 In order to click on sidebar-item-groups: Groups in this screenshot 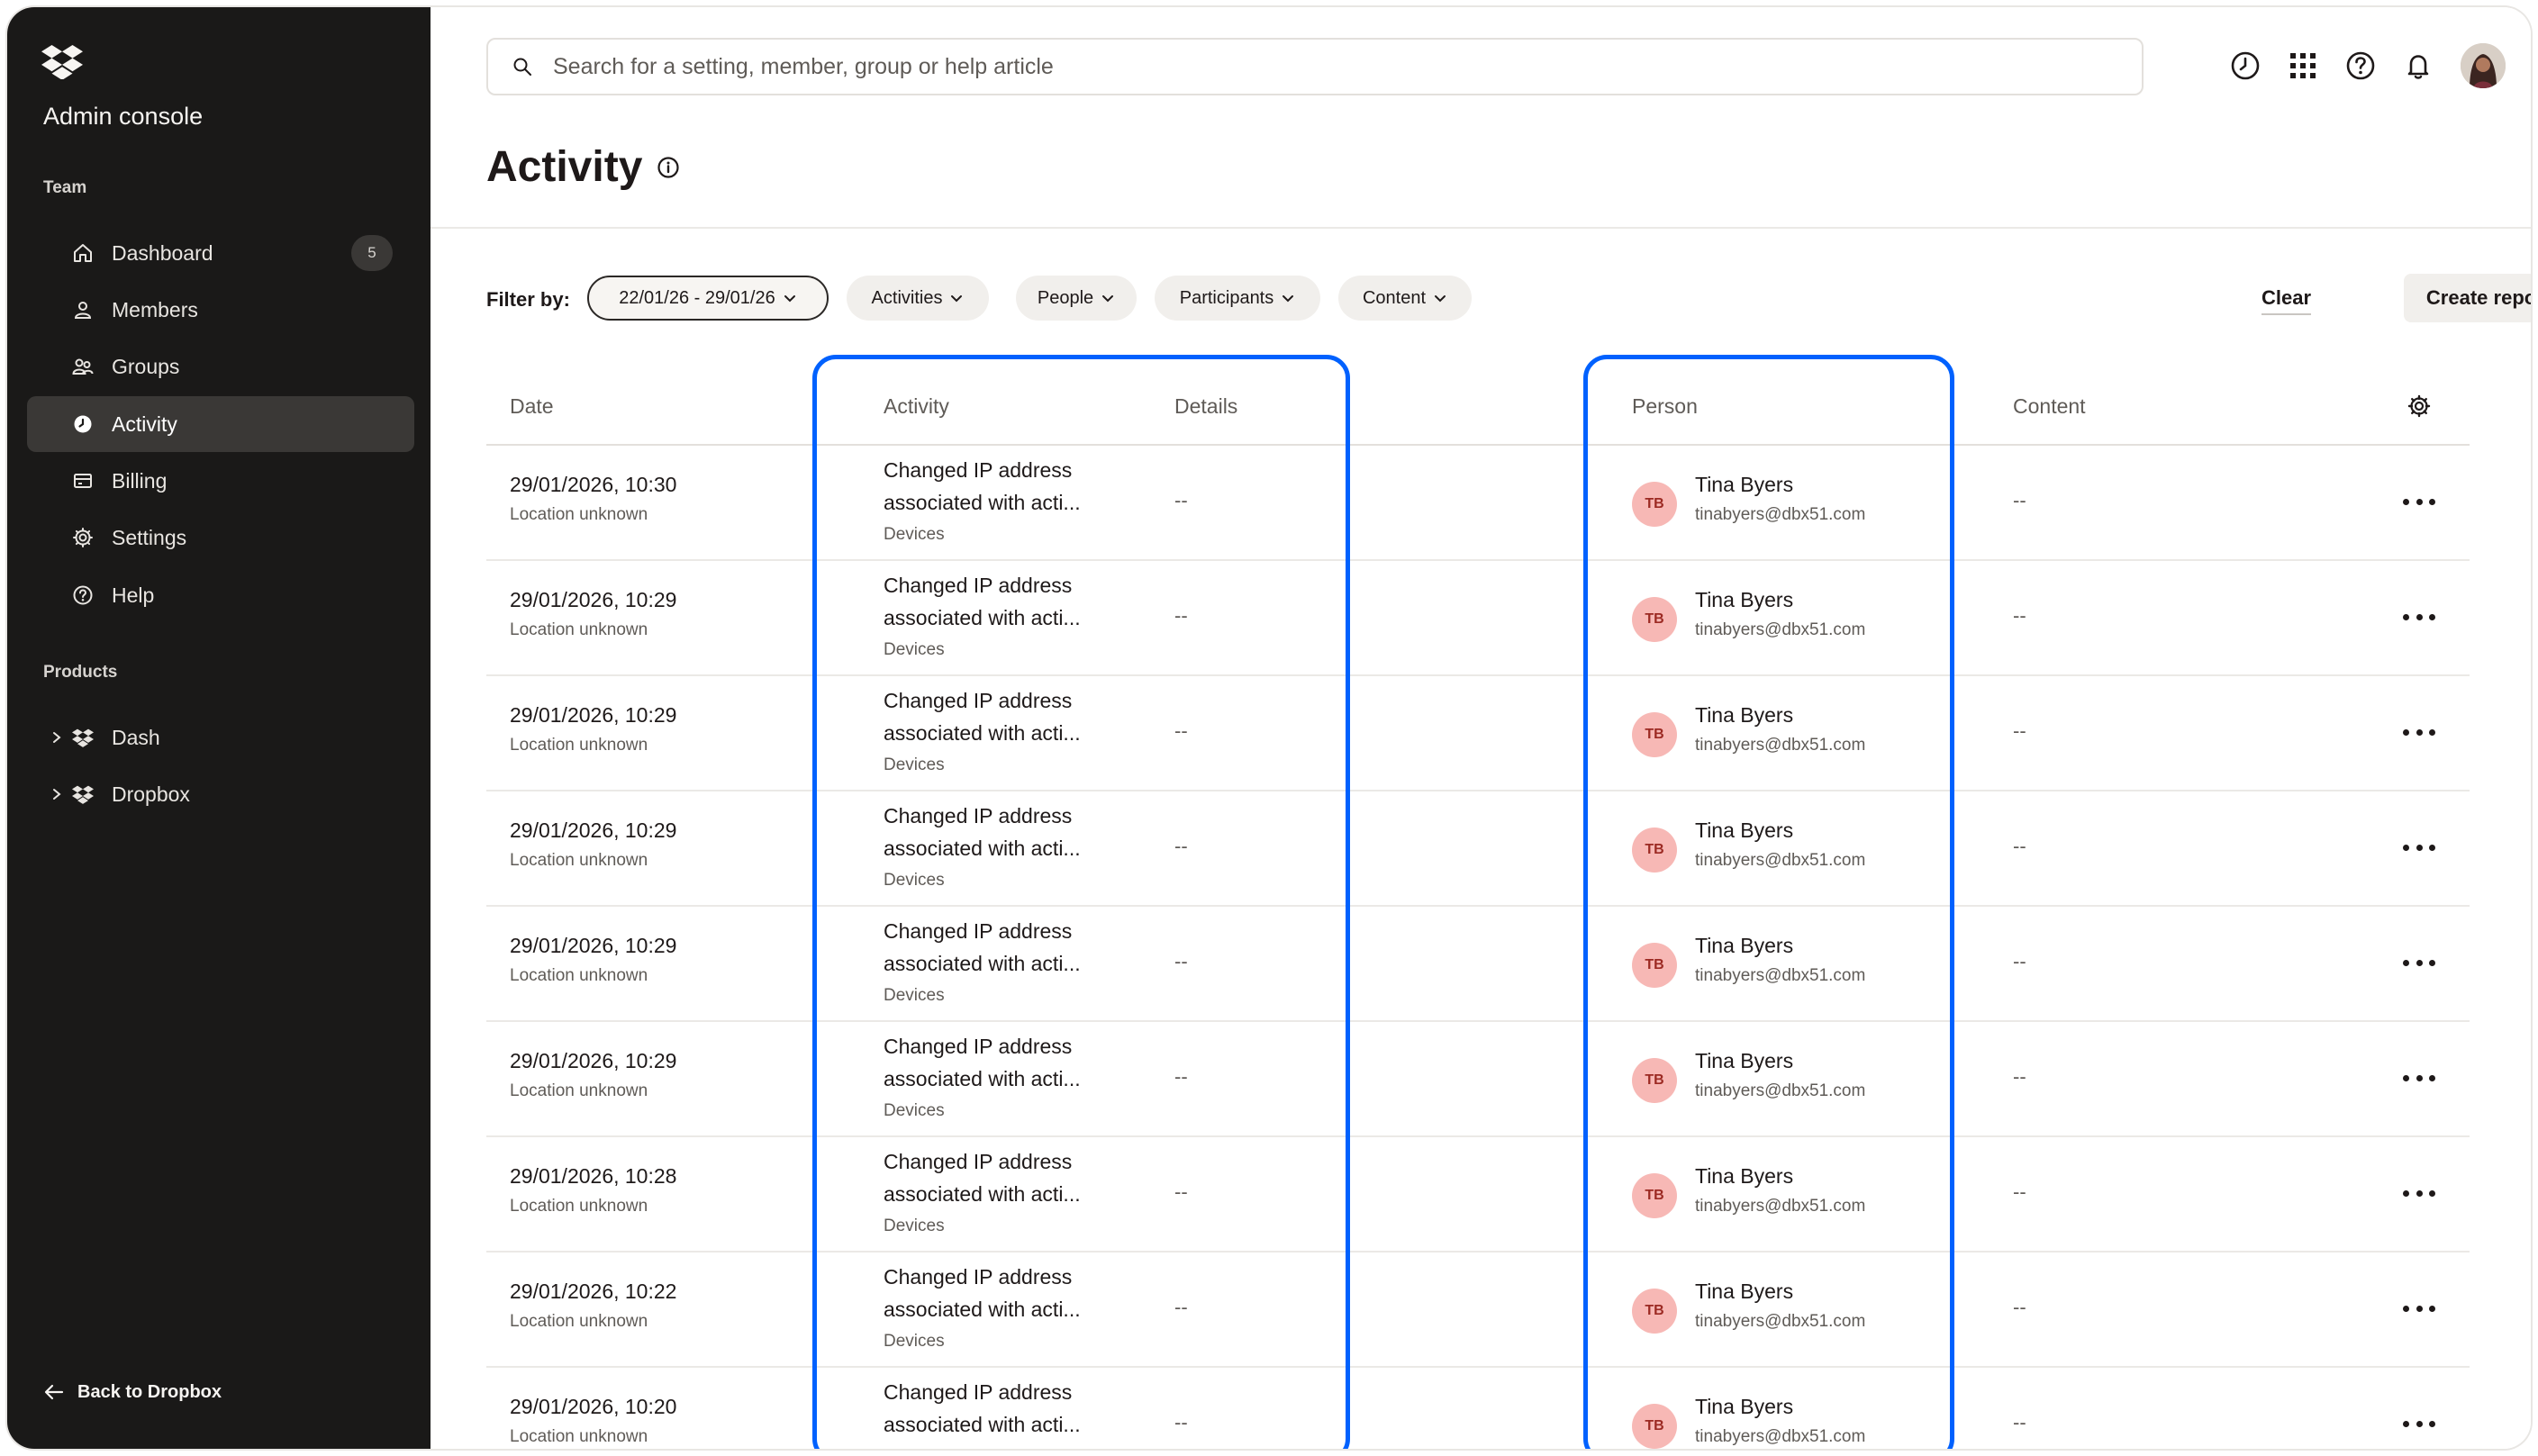, I will do `click(220, 367)`.